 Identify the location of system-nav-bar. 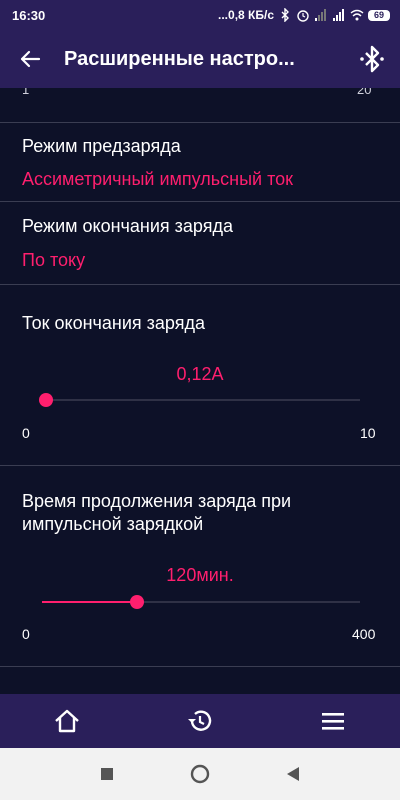
(200, 774).